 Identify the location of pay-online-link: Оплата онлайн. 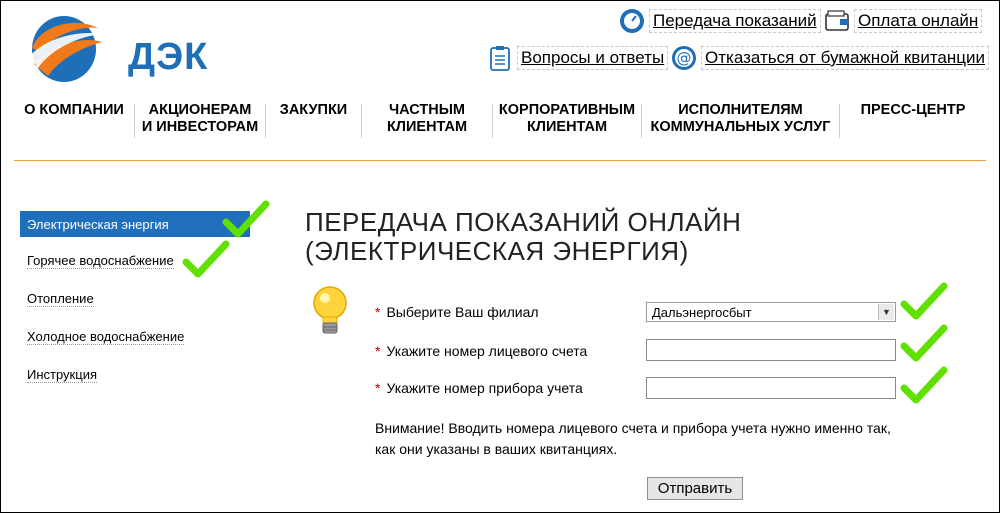
(903, 21).